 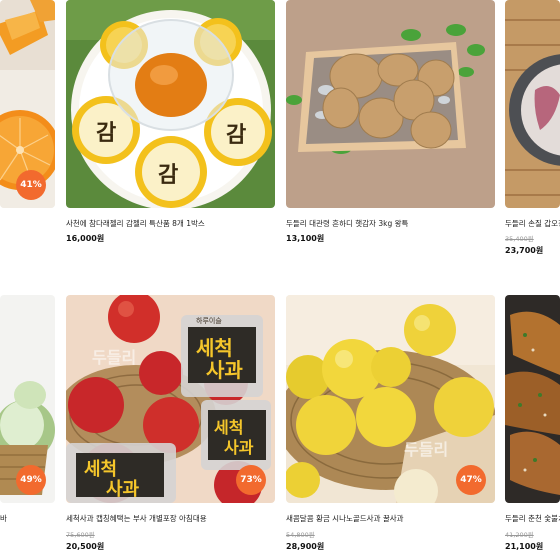 I want to click on product-title: 세척사과 캡칭혜택는 부사 개별포장 아침대용, so click(x=170, y=518).